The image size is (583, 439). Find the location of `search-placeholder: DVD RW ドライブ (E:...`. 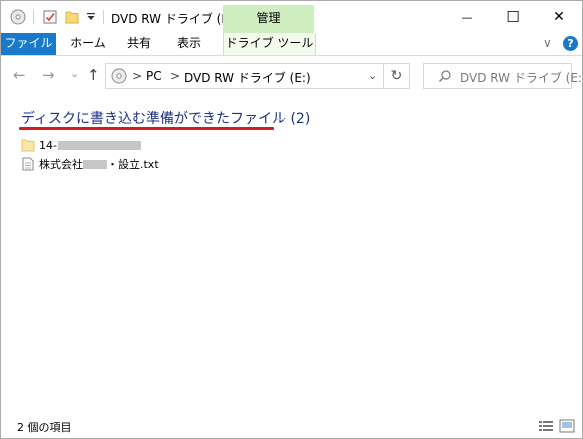

search-placeholder: DVD RW ドライブ (E:... is located at coordinates (521, 78).